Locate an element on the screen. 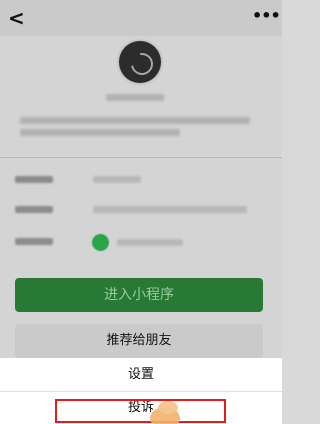 This screenshot has height=424, width=320. top-bar is located at coordinates (141, 18).